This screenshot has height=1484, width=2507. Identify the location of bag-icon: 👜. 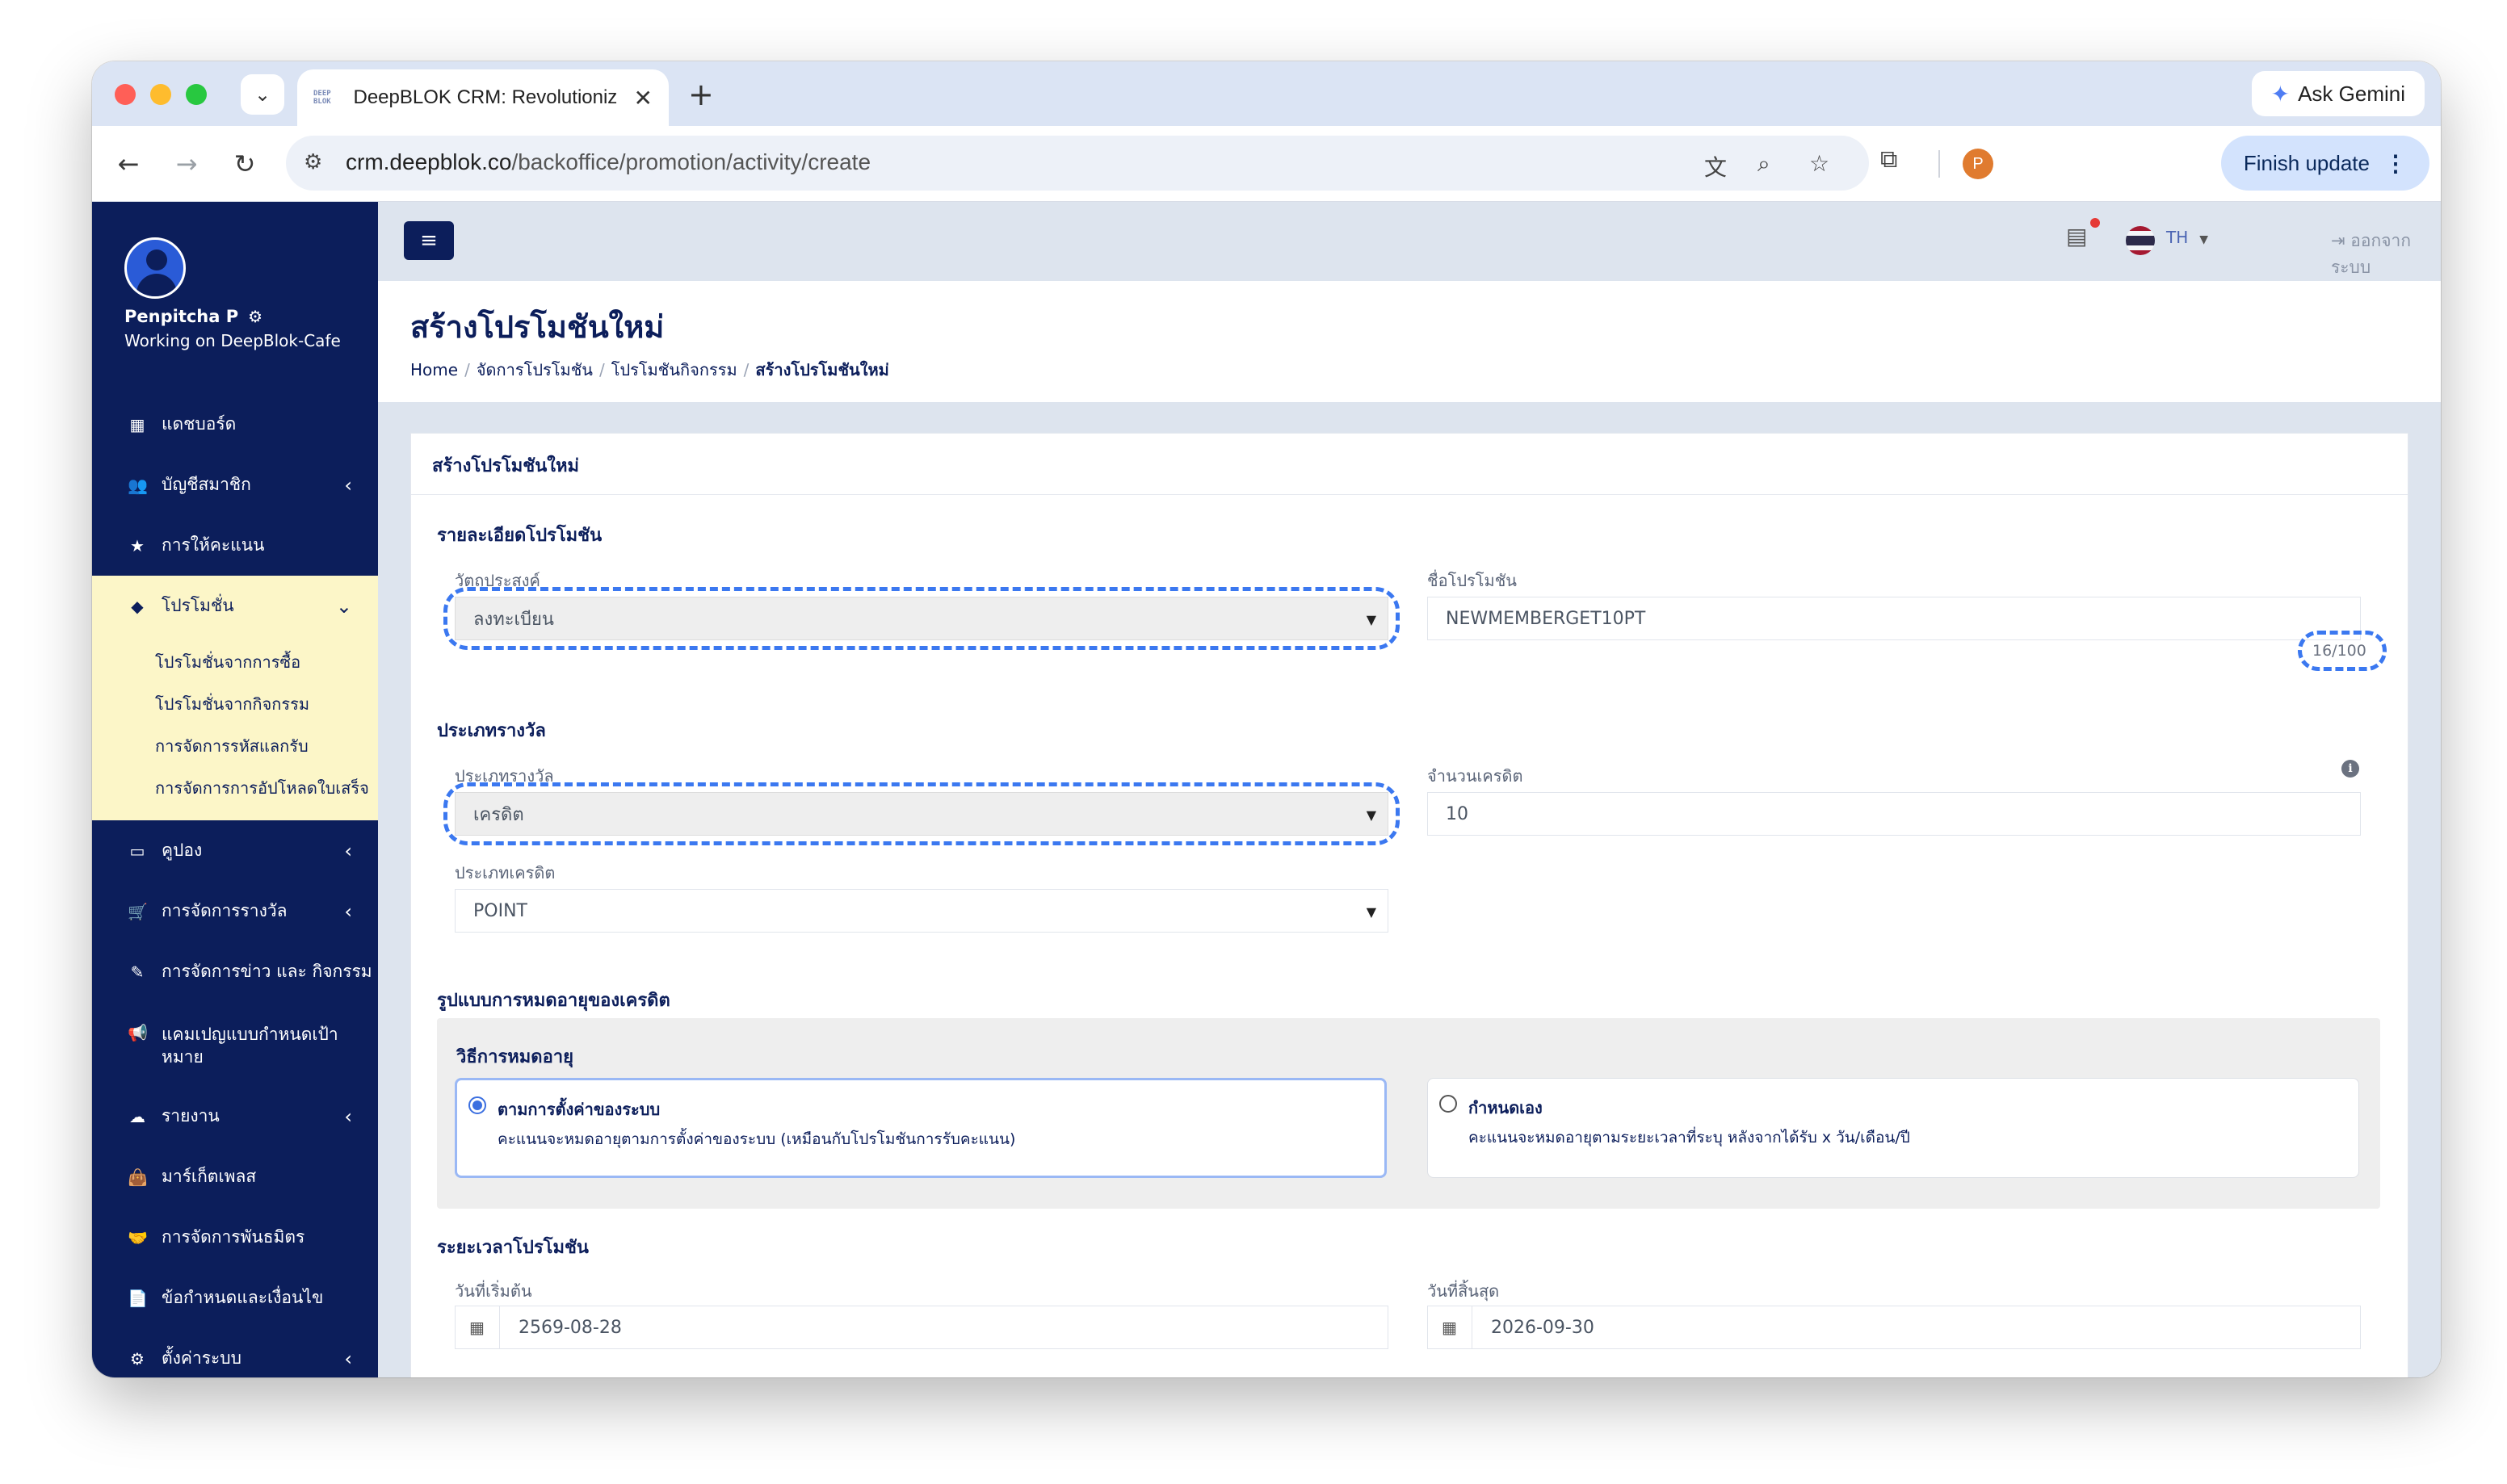
(138, 1177).